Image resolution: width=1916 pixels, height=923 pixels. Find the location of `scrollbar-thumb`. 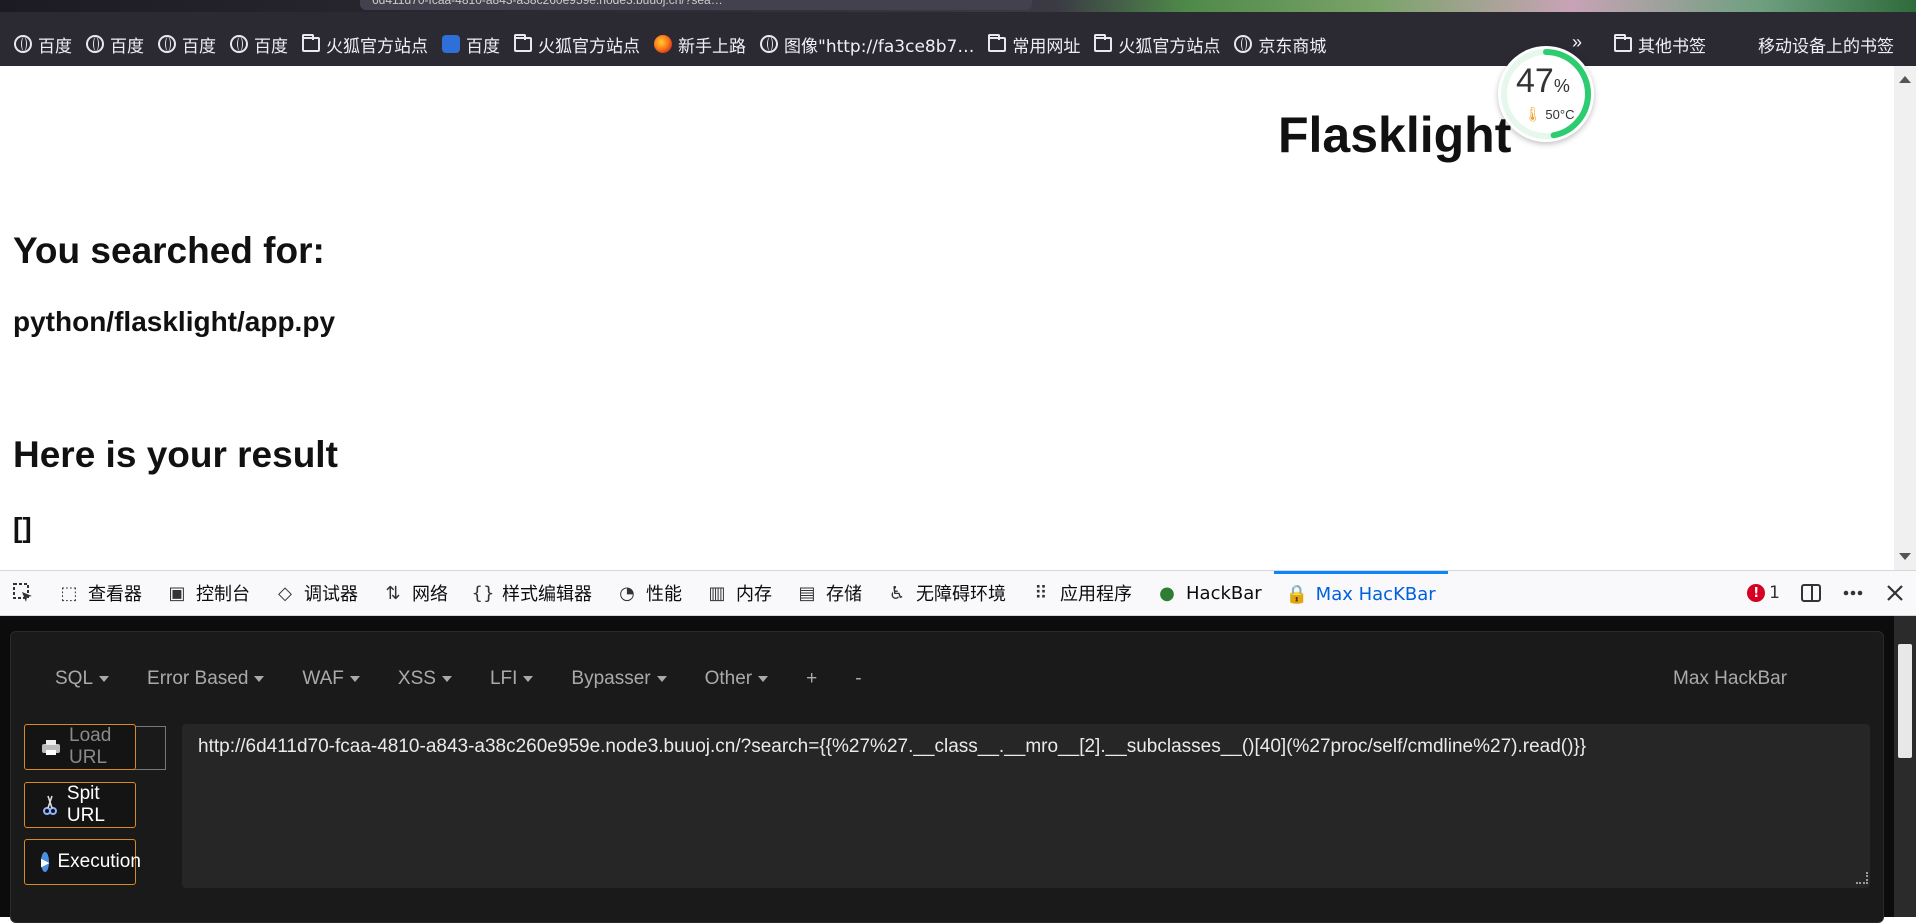

scrollbar-thumb is located at coordinates (1905, 701).